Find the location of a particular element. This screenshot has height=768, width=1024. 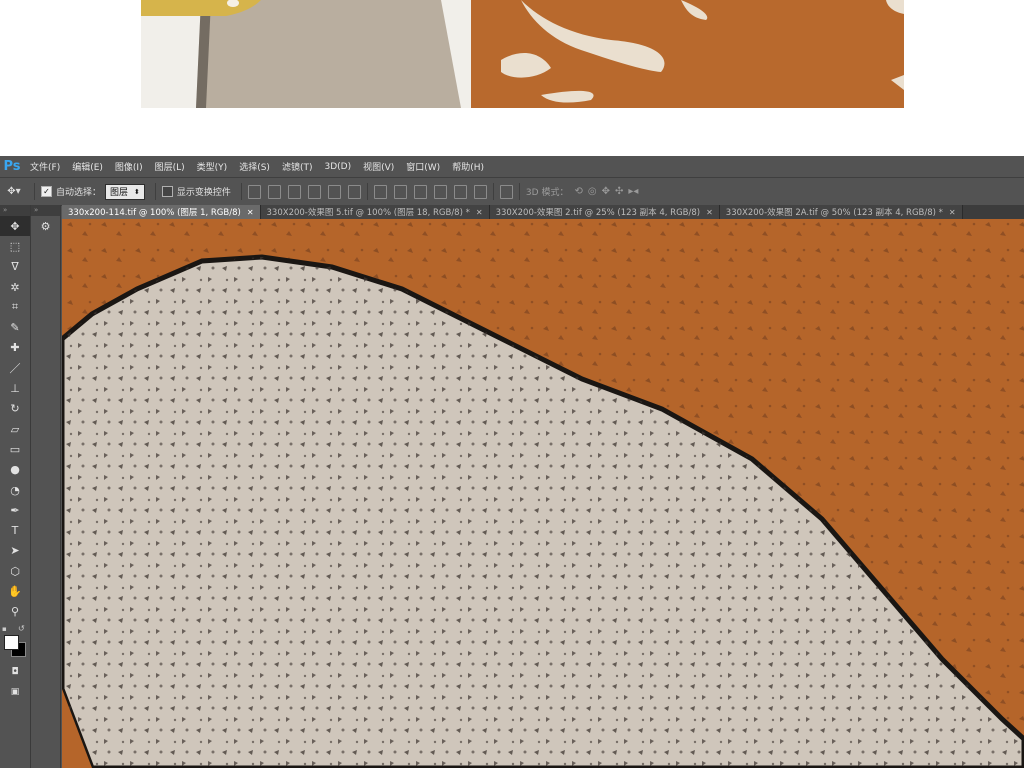

move-tool-icon: ✥ is located at coordinates (15, 226).